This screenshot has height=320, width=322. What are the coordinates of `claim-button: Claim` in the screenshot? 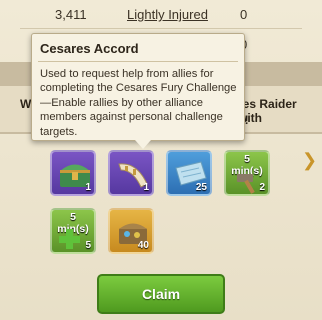 It's located at (161, 294).